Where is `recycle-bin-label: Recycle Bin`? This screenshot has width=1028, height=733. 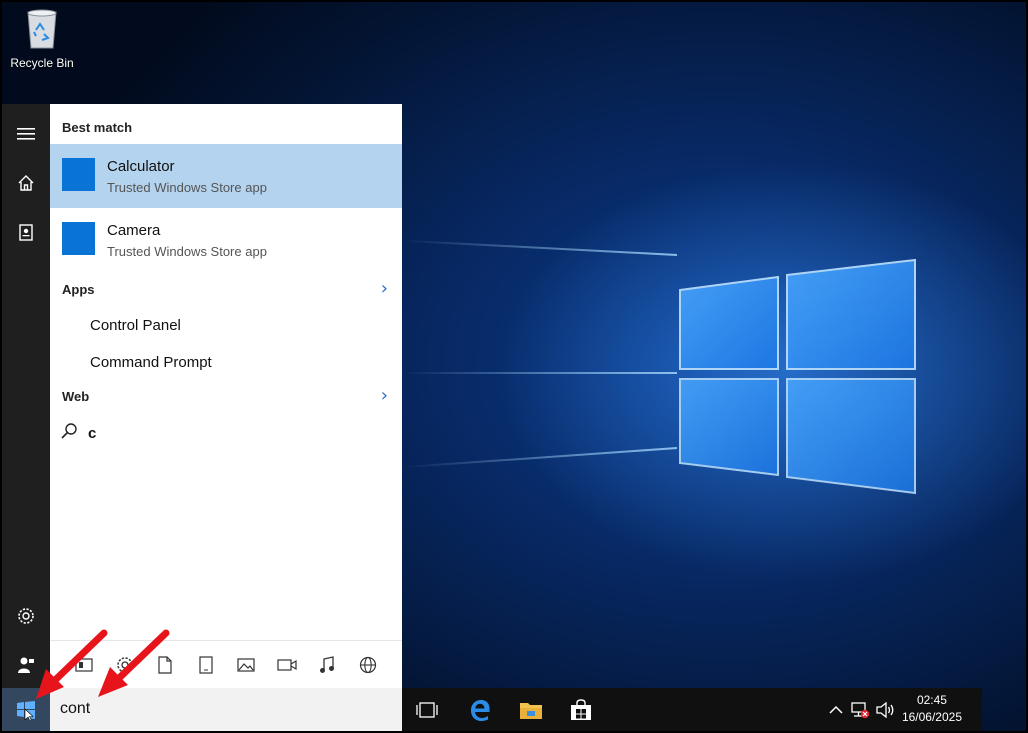
recycle-bin-label: Recycle Bin is located at coordinates (42, 63).